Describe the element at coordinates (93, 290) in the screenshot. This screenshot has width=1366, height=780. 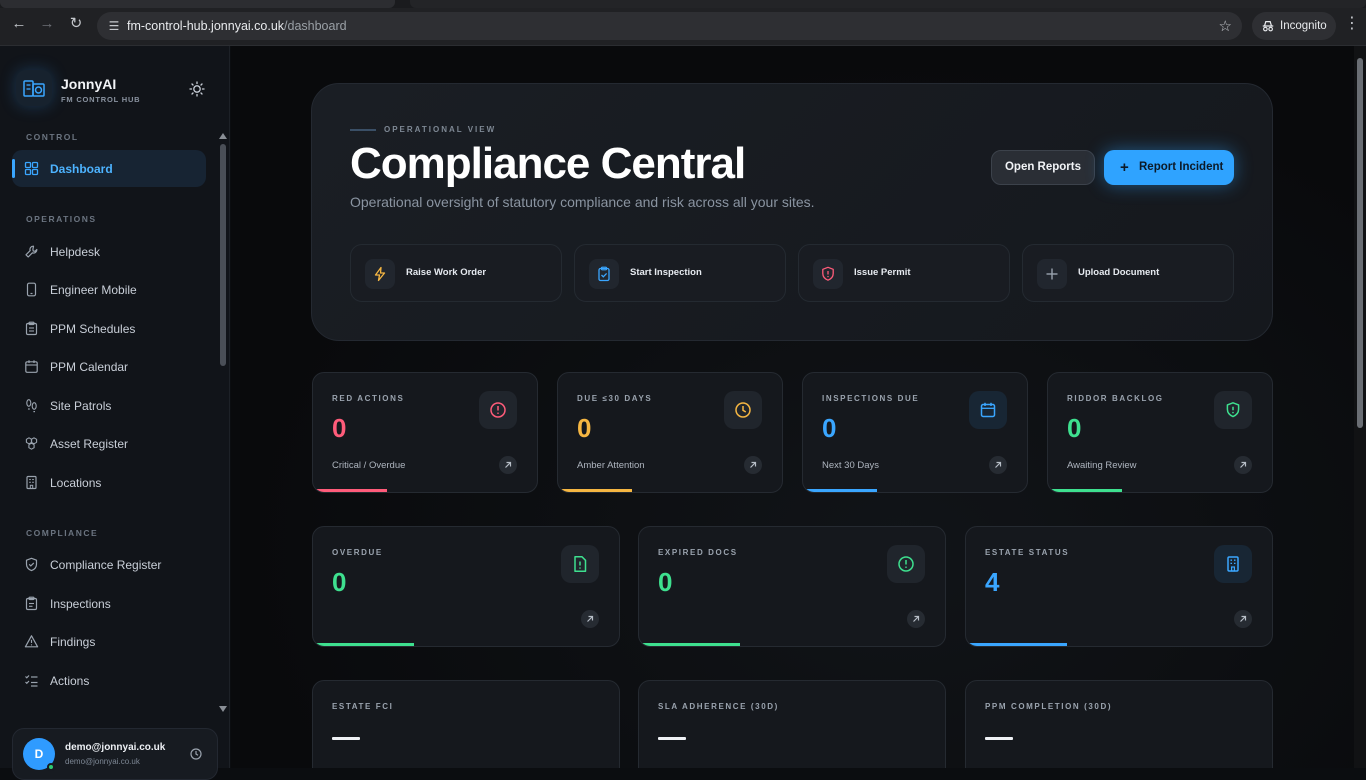
I see `sidebar-item-label: Engineer Mobile` at that location.